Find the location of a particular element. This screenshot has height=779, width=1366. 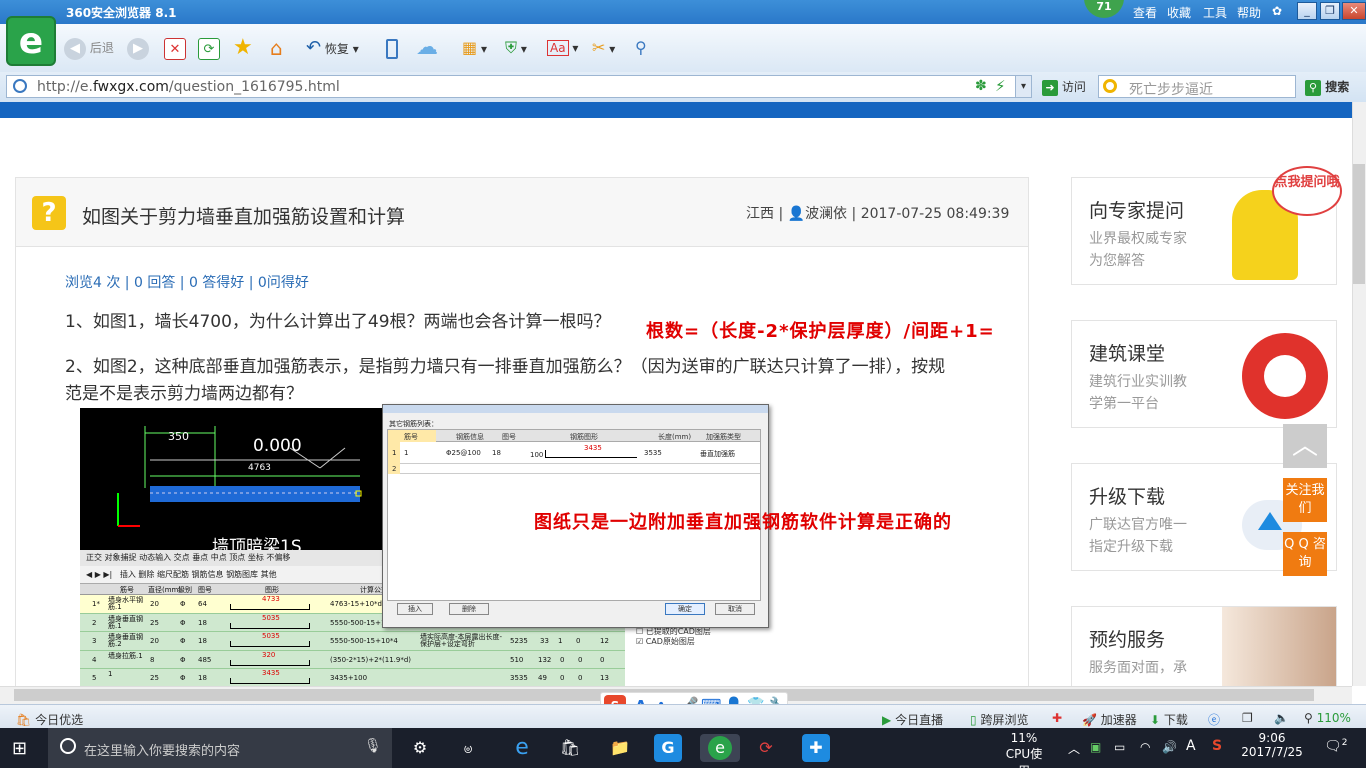

dim-4763: 4763 is located at coordinates (259, 468).